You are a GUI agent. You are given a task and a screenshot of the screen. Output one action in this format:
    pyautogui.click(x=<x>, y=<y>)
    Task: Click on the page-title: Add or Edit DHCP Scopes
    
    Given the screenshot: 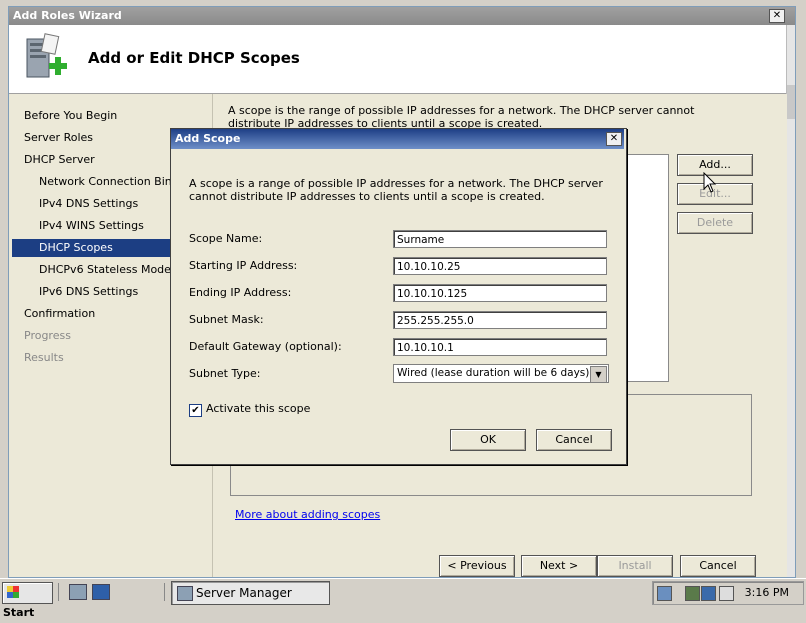 What is the action you would take?
    pyautogui.click(x=194, y=58)
    